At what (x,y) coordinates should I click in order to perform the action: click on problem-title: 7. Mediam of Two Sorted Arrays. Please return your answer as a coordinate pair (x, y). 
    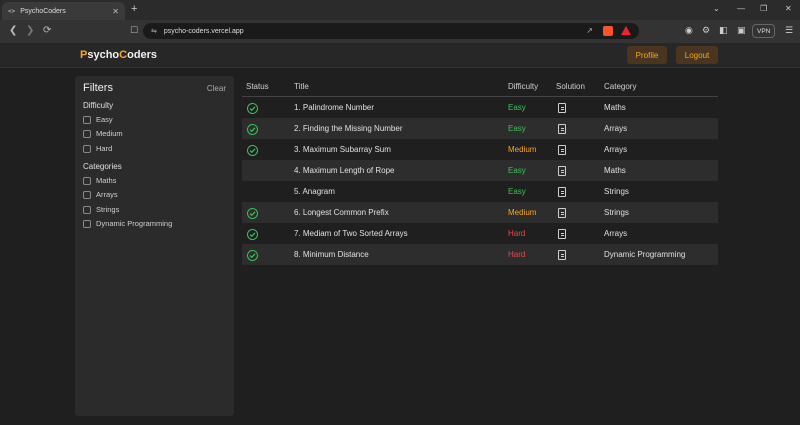
    Looking at the image, I should click on (351, 233).